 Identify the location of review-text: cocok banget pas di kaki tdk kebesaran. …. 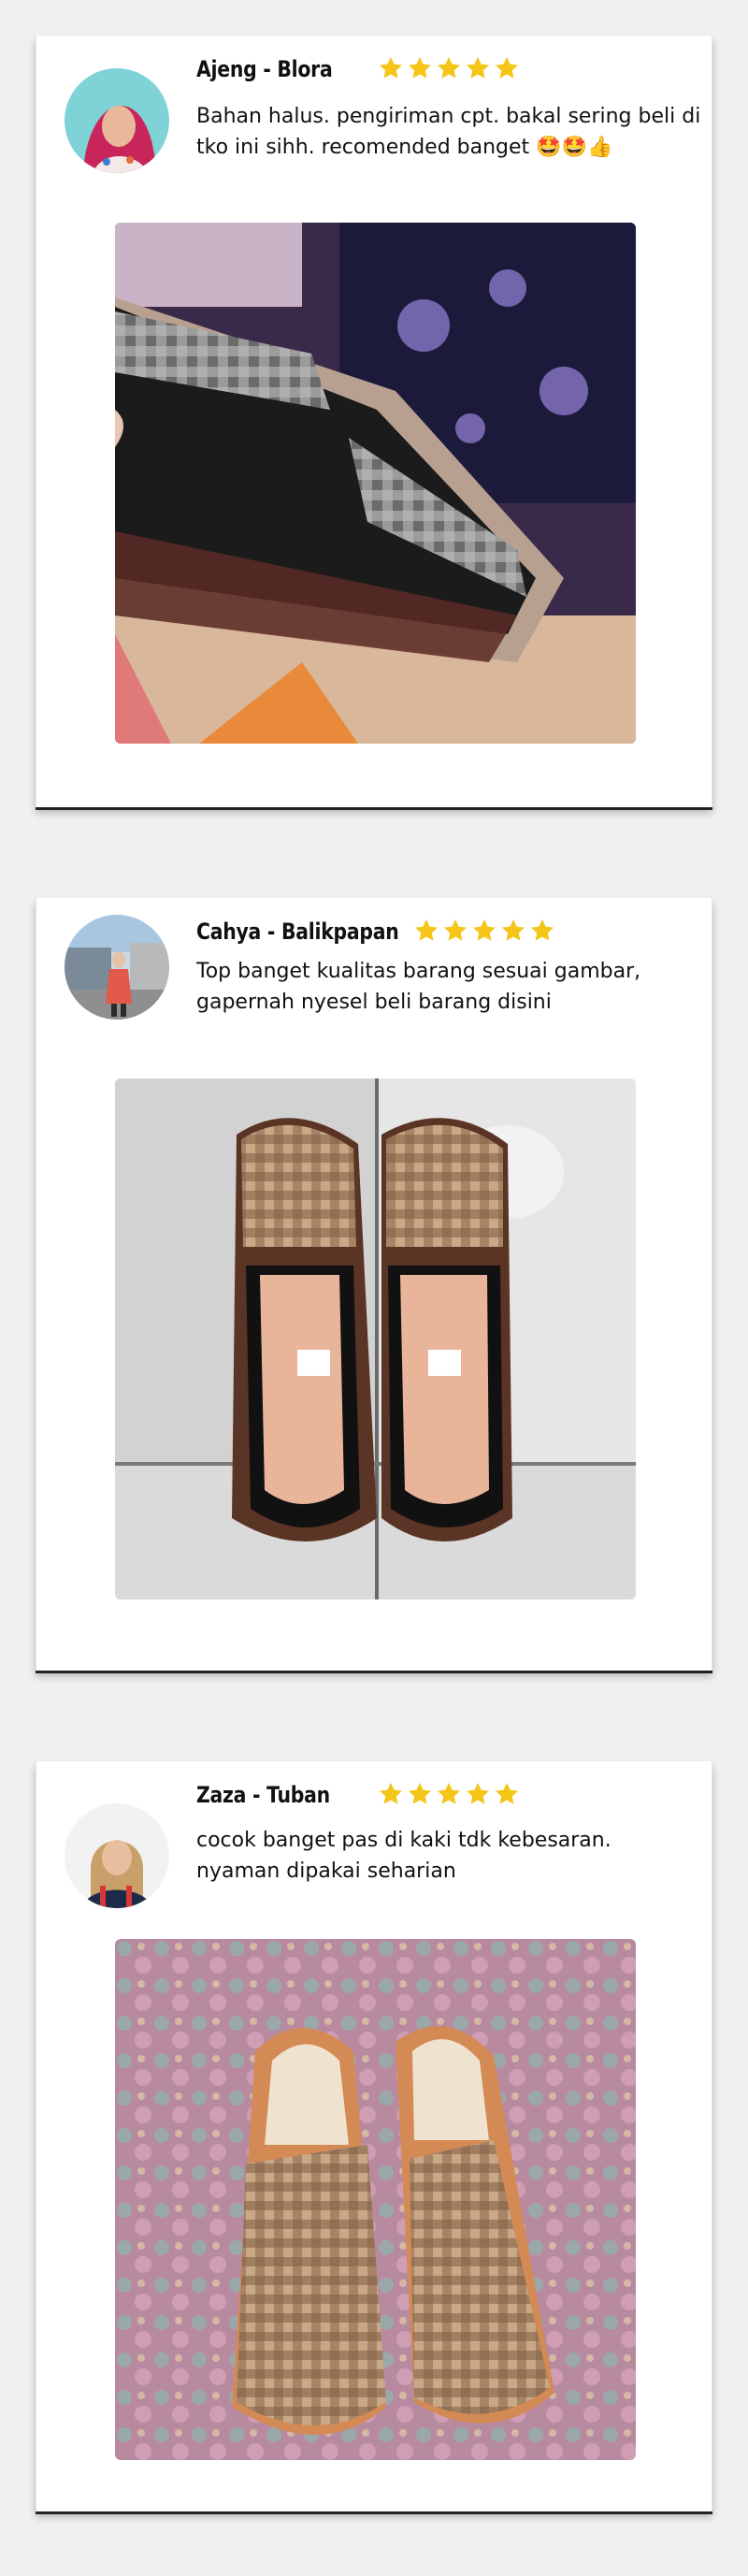
(404, 1856).